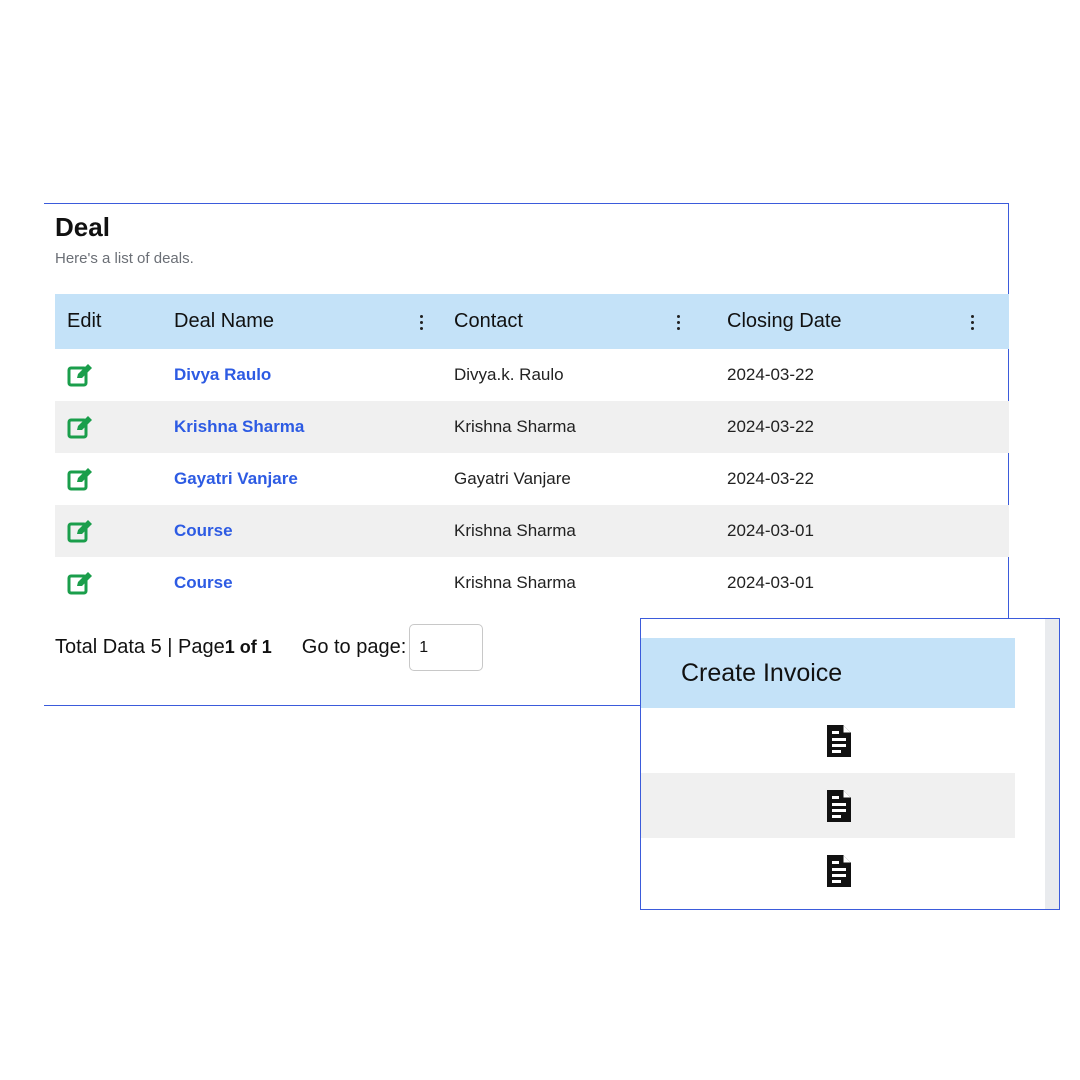 The image size is (1080, 1080). Describe the element at coordinates (248, 647) in the screenshot. I see `pagination-page-of: 1 of 1` at that location.